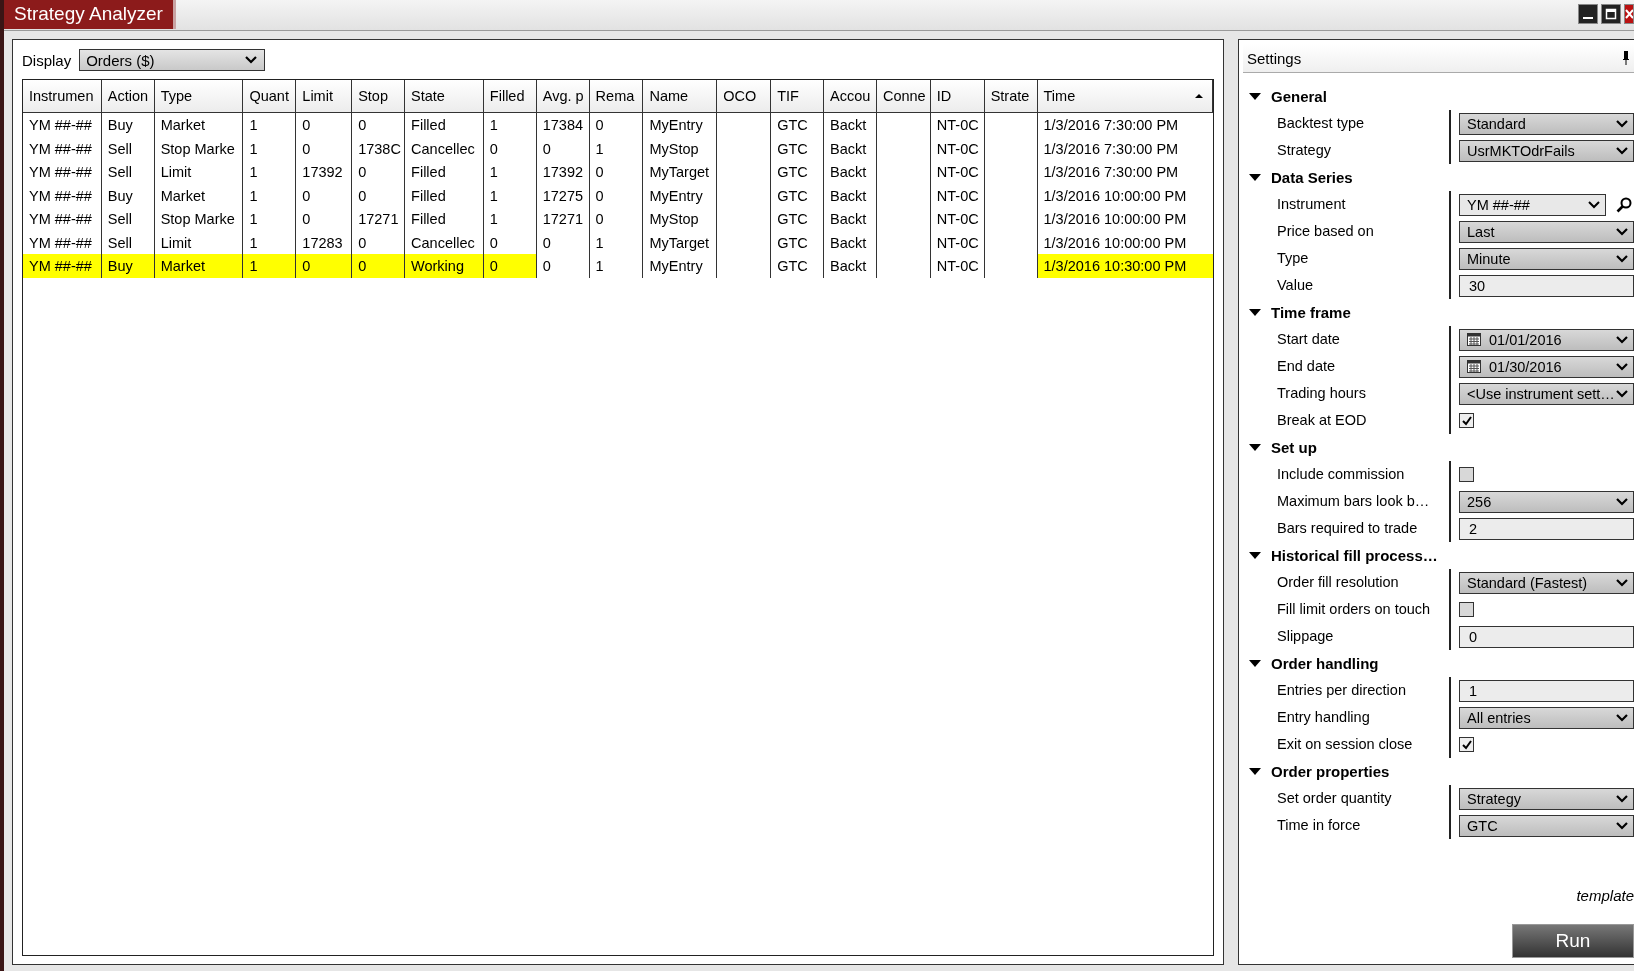 The height and width of the screenshot is (971, 1634). Describe the element at coordinates (1626, 58) in the screenshot. I see `pin-icon` at that location.